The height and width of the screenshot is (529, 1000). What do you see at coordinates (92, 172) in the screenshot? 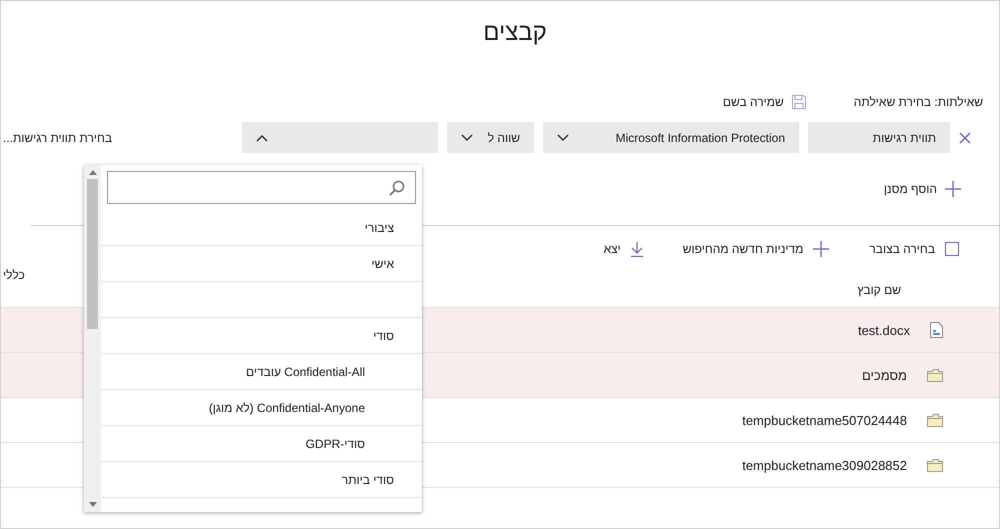
I see `scroll-up-icon` at bounding box center [92, 172].